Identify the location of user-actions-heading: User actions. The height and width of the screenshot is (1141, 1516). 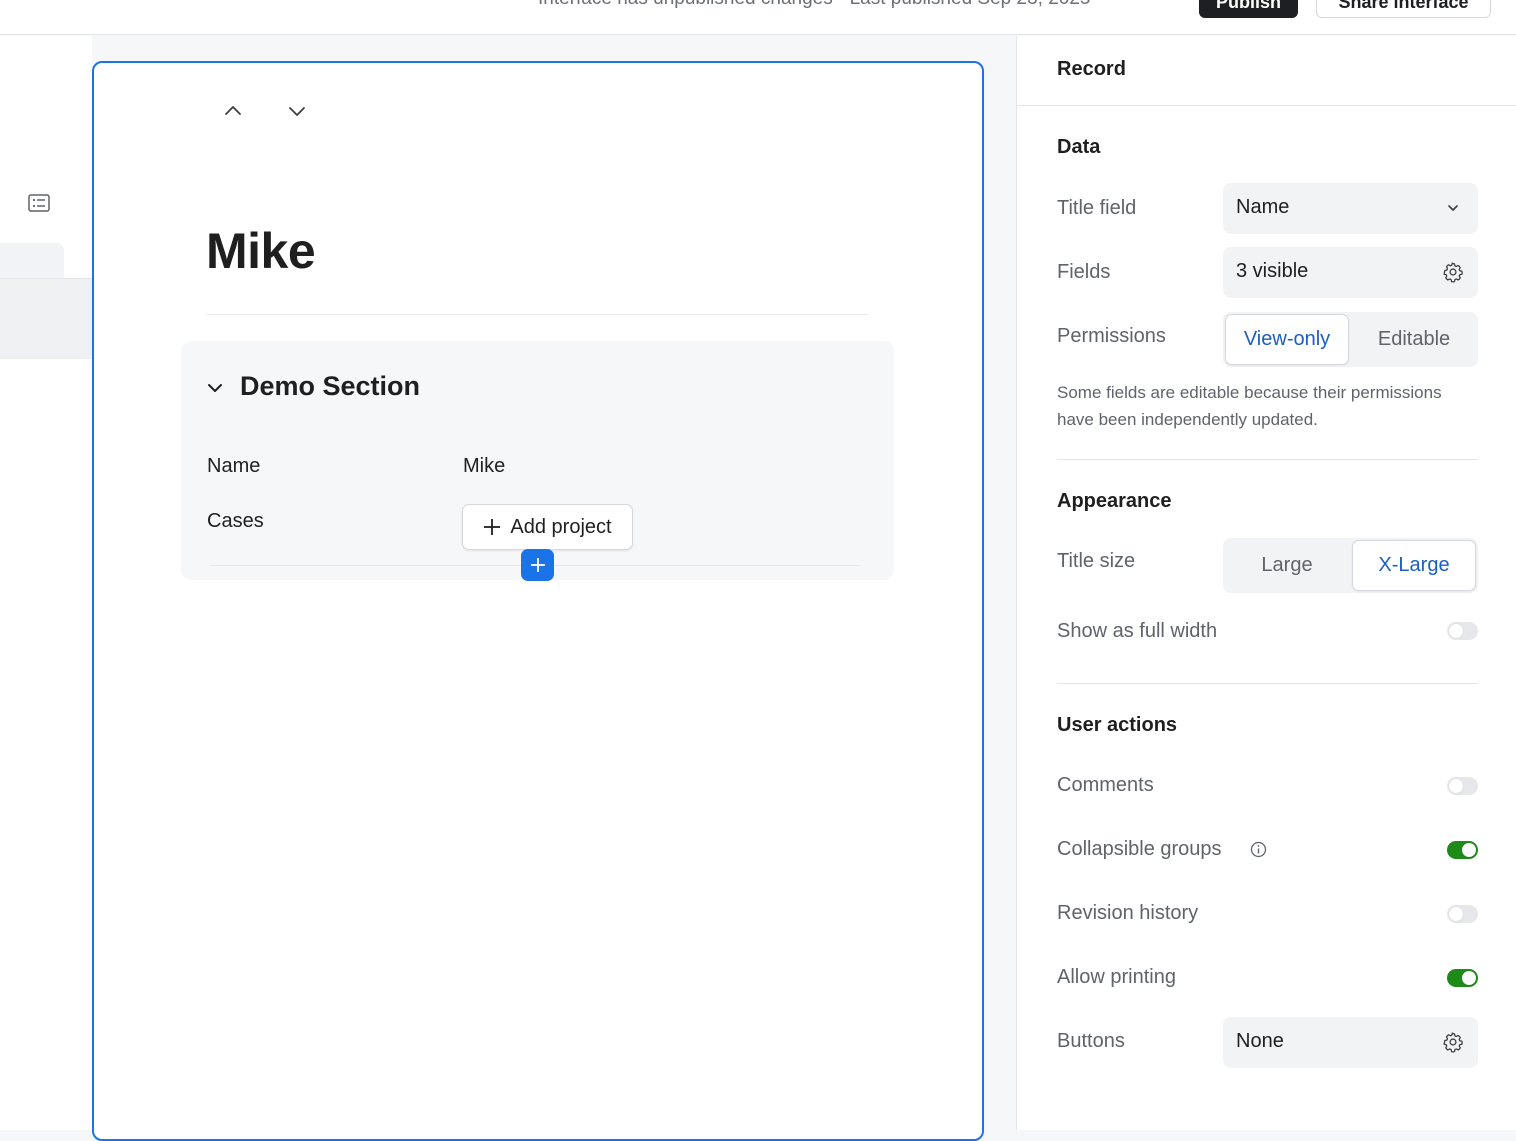
(1117, 725).